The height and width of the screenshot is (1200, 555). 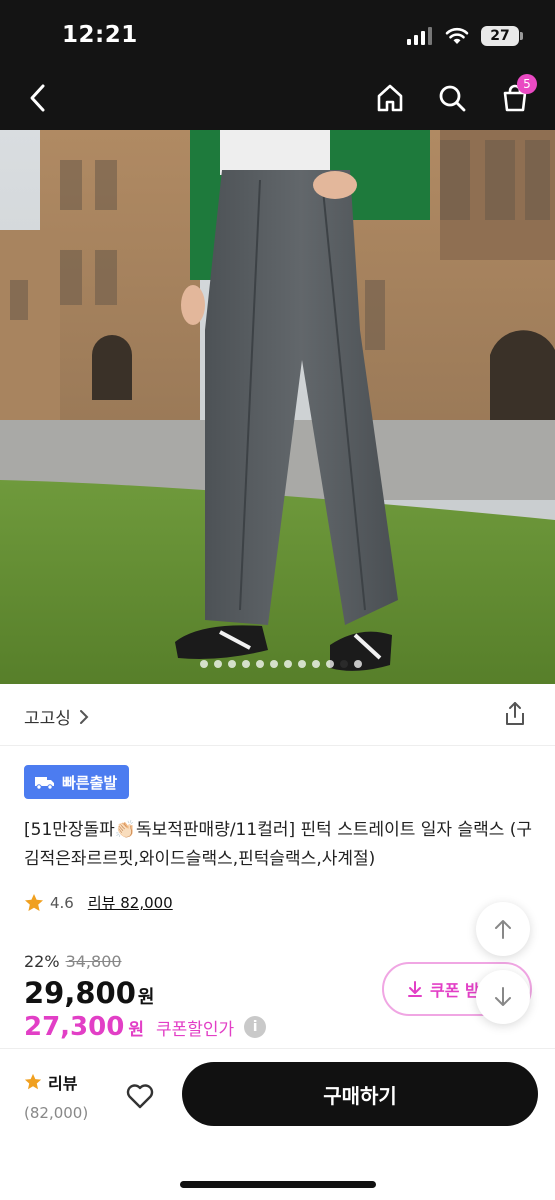 I want to click on share-icon, so click(x=515, y=713).